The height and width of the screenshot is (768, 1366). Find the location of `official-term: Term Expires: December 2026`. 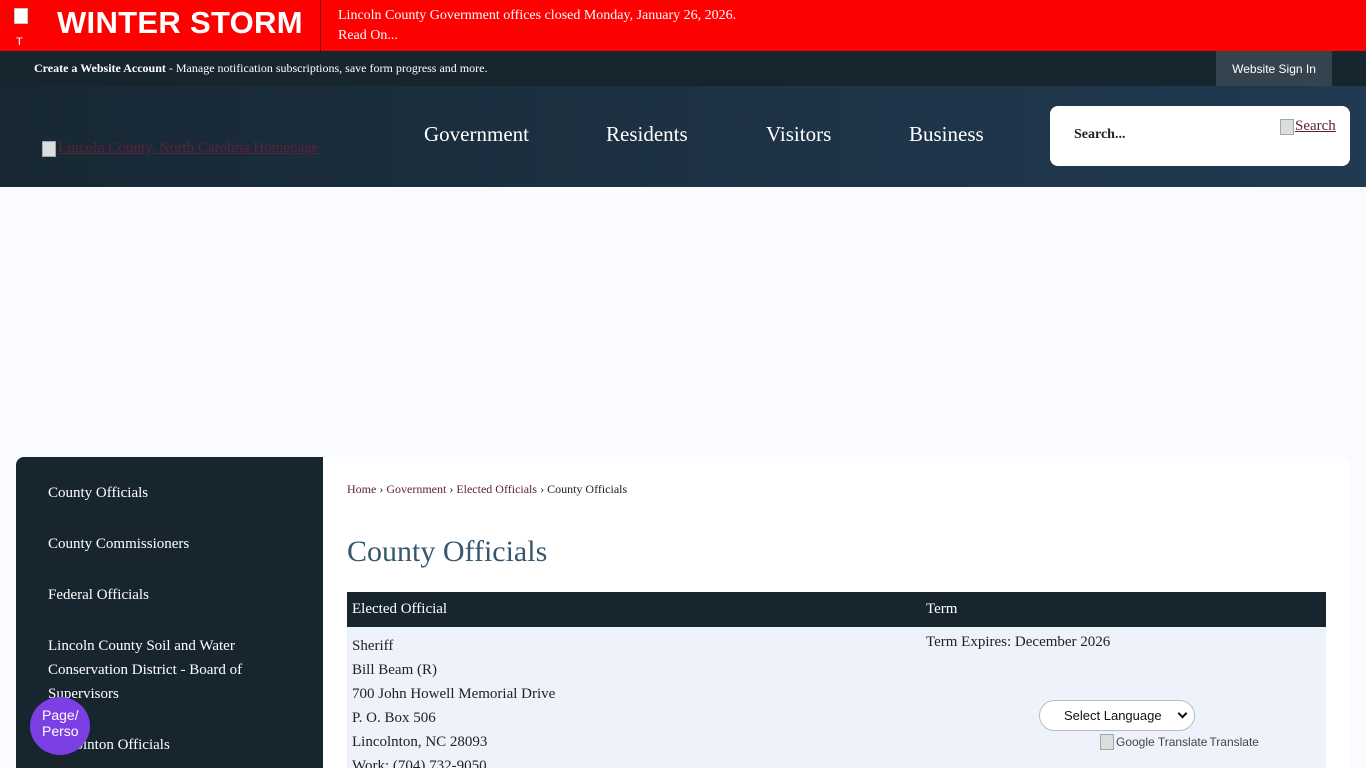

official-term: Term Expires: December 2026 is located at coordinates (1018, 642).